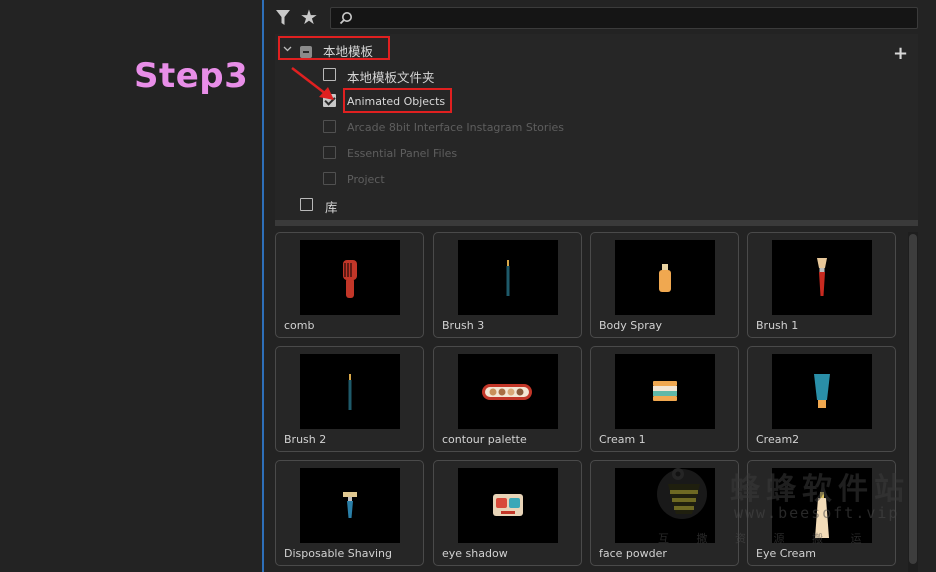 This screenshot has width=936, height=572. I want to click on template-card: Brush 3, so click(507, 285).